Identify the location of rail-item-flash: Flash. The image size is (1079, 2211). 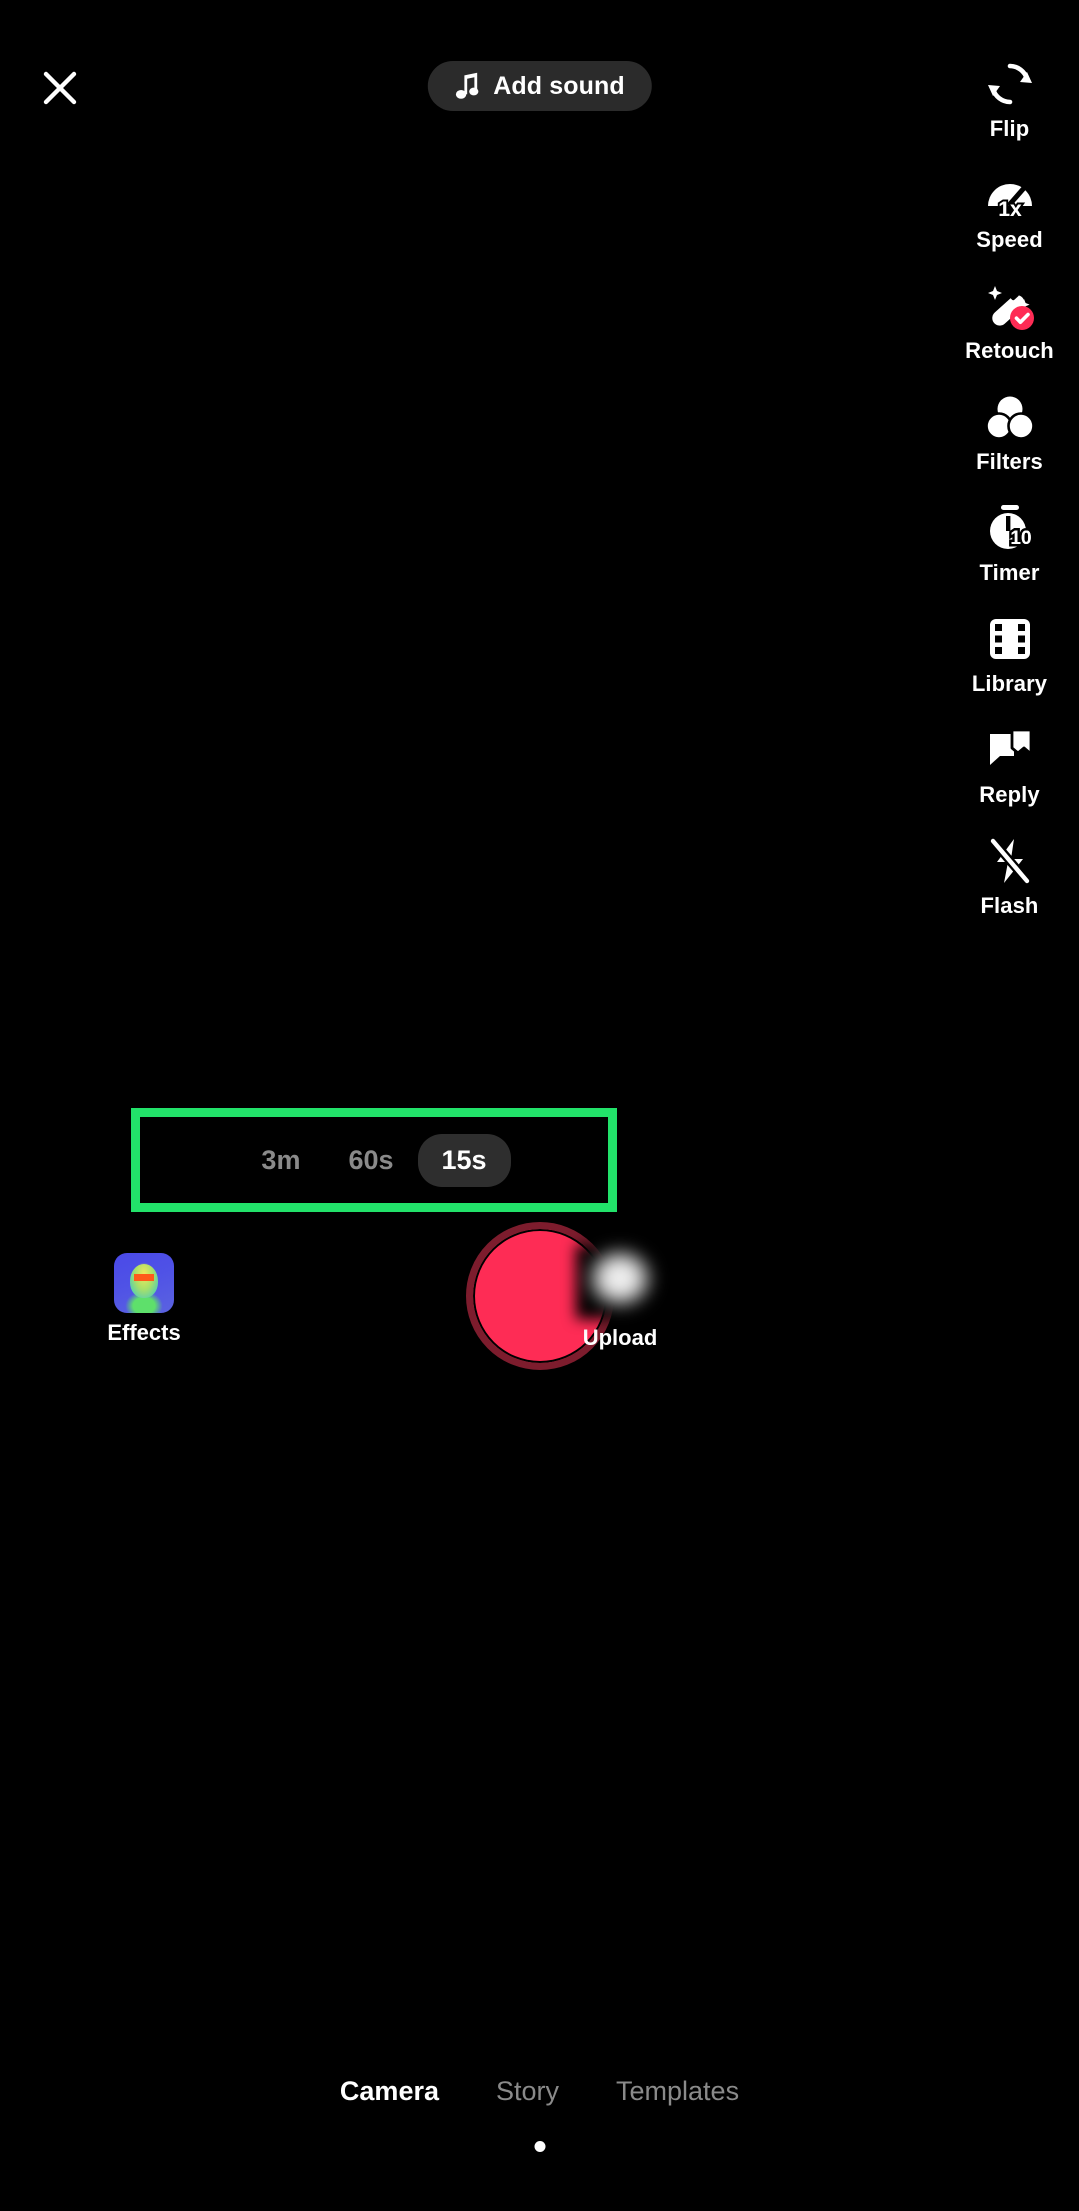
(1009, 888).